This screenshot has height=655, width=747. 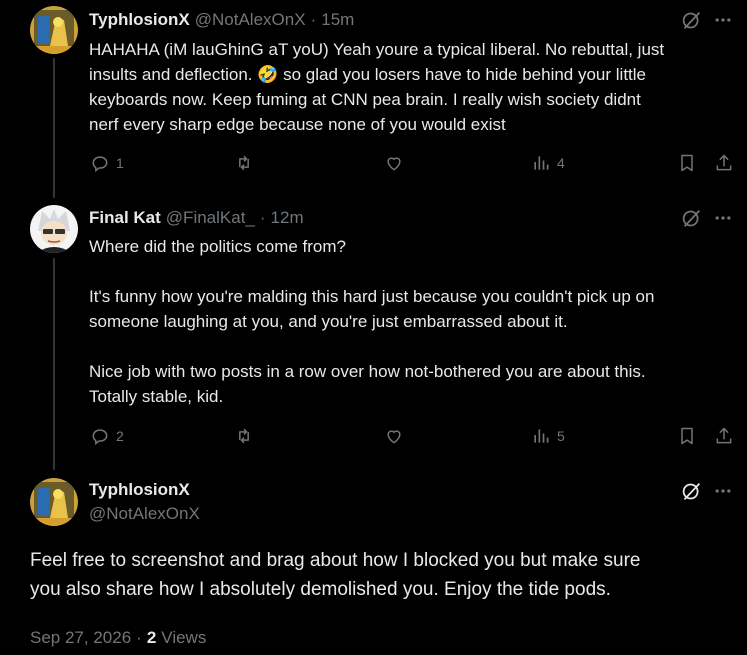 I want to click on display-name: Final Kat, so click(x=125, y=218).